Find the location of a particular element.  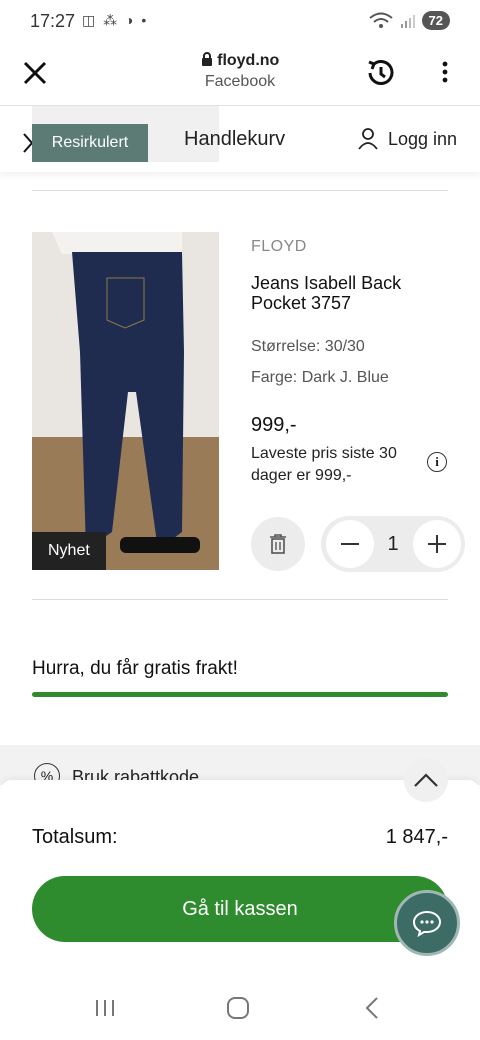

more-icon is located at coordinates (445, 72).